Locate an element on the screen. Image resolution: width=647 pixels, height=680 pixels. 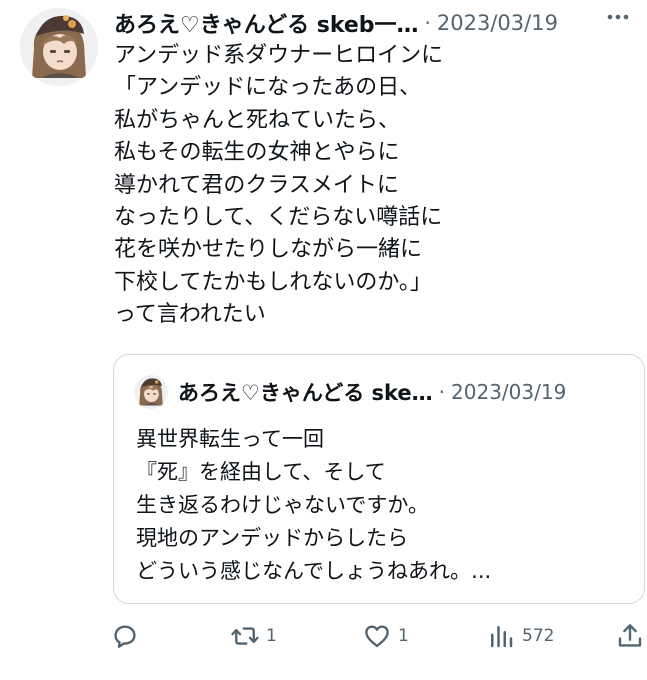
tweet-actions: 1 1 572 is located at coordinates (377, 636).